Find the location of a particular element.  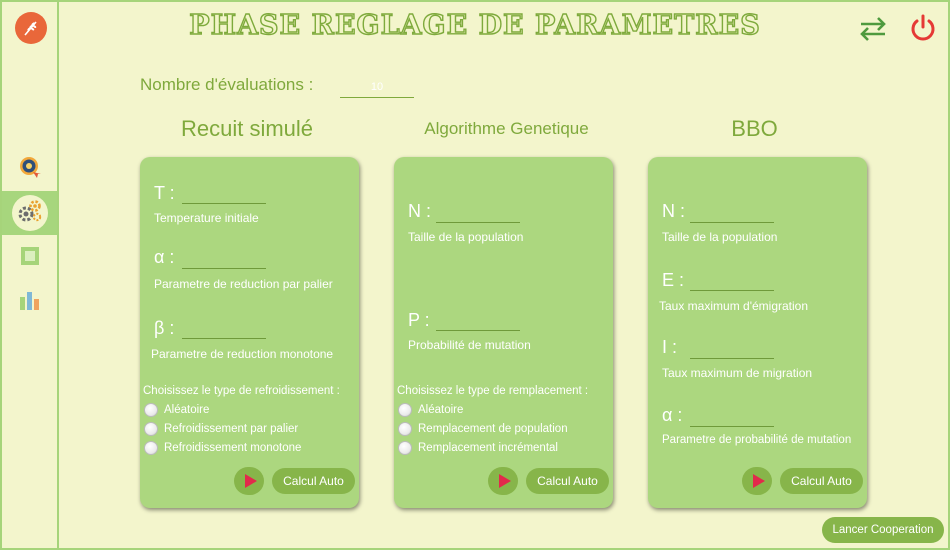

param-alpha-description: Parametre de probabilité de mutation is located at coordinates (757, 440).